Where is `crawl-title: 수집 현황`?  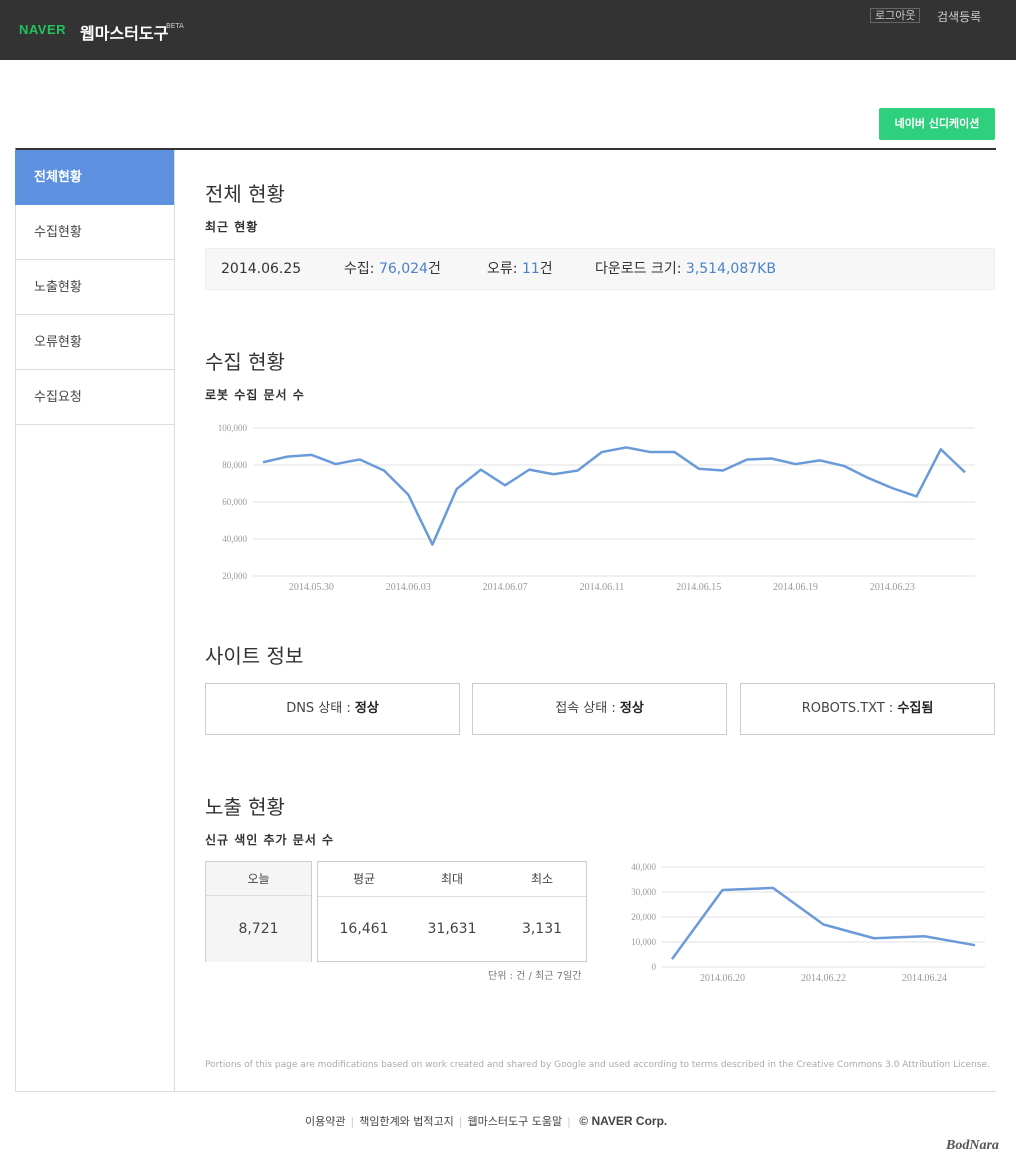
crawl-title: 수집 현황 is located at coordinates (245, 362).